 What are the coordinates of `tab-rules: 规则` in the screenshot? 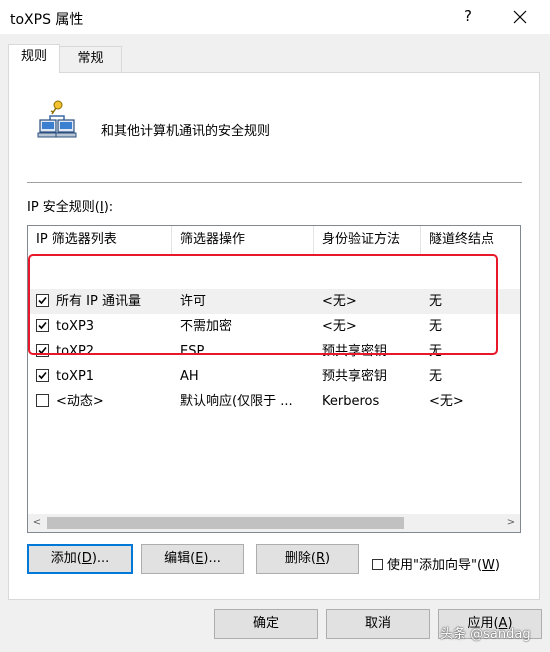 It's located at (34, 58).